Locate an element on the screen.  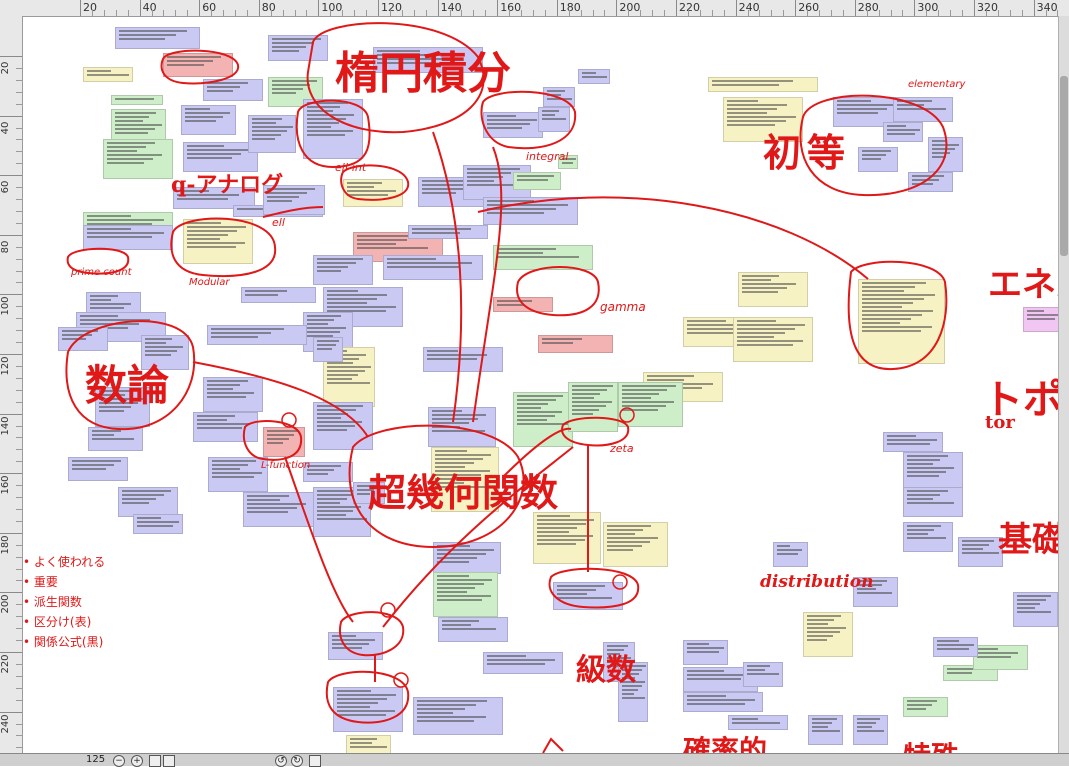
zoom-out-icon: − is located at coordinates (119, 761).